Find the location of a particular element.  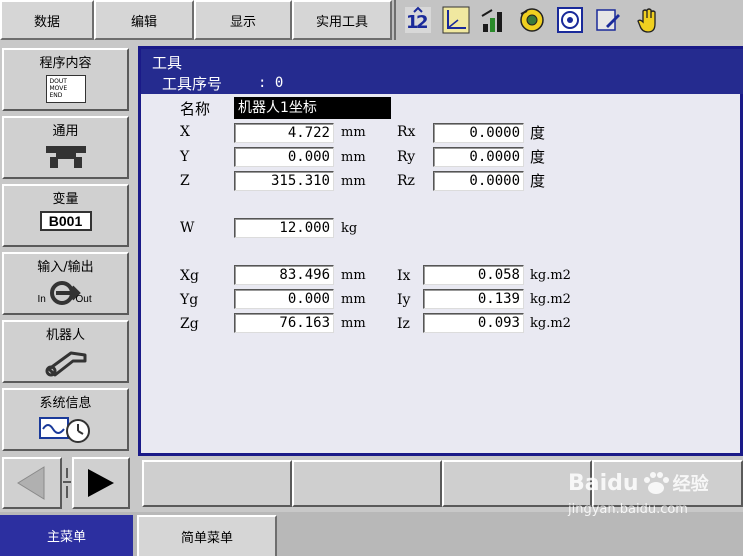

simple-menu-tab: 简单菜单 is located at coordinates (207, 535).